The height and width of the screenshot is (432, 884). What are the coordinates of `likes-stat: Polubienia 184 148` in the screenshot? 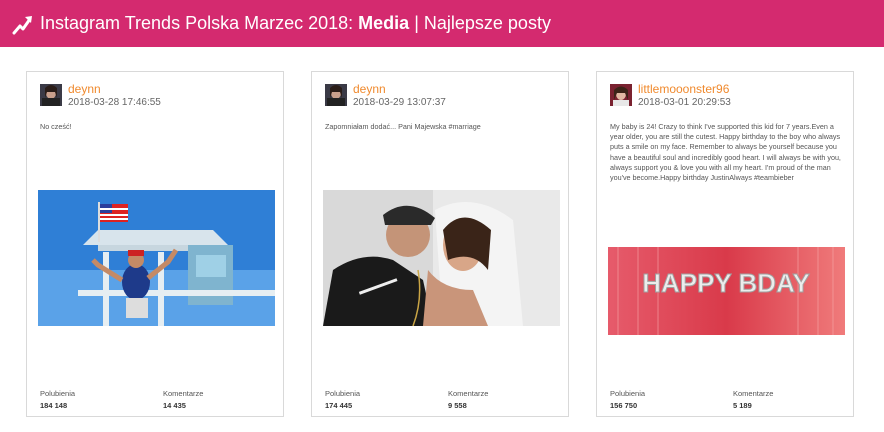 It's located at (57, 399).